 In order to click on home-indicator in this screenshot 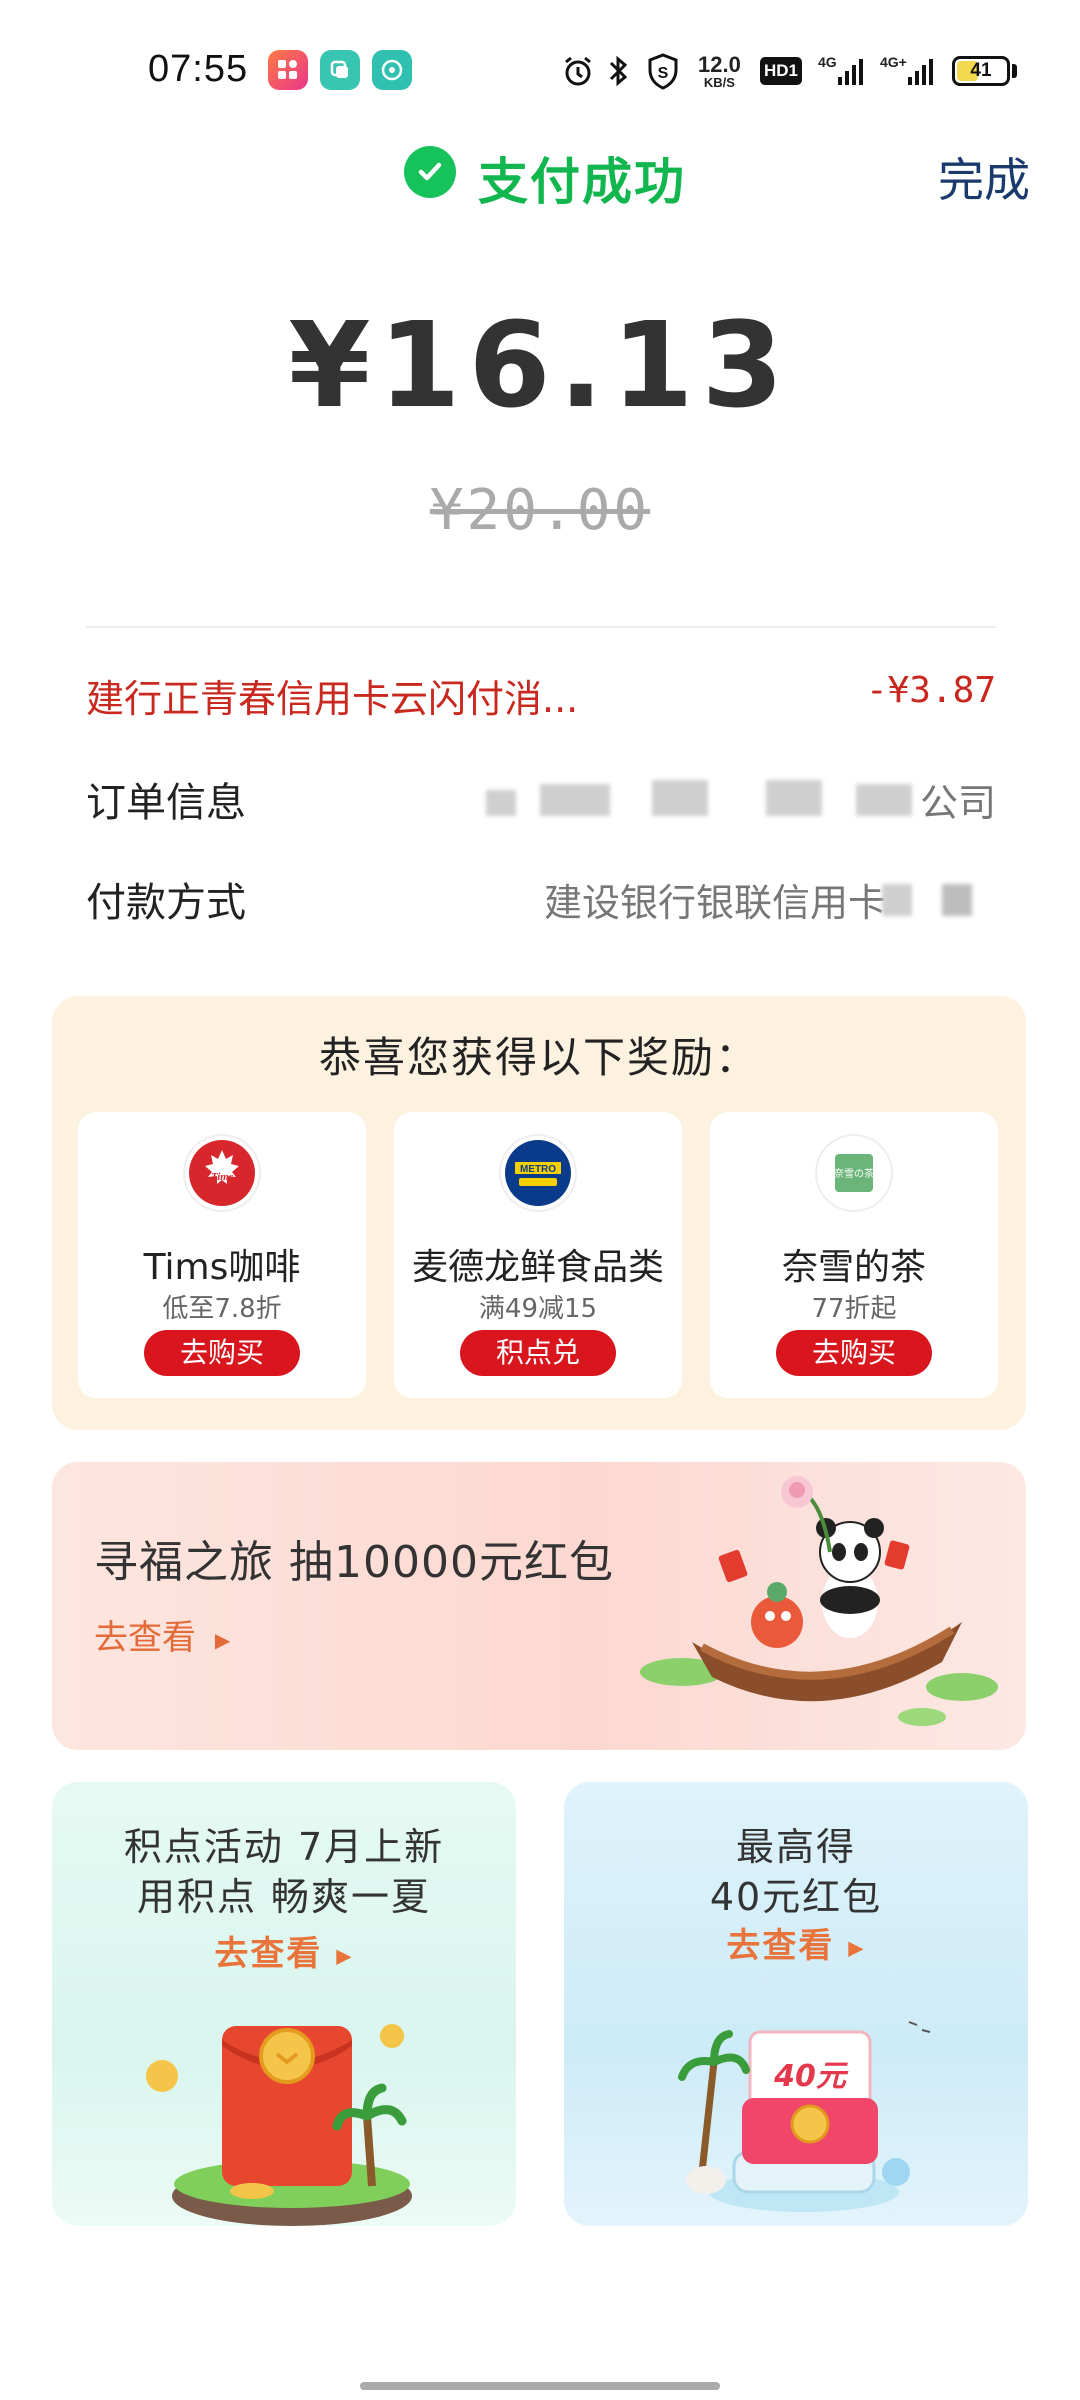, I will do `click(540, 2386)`.